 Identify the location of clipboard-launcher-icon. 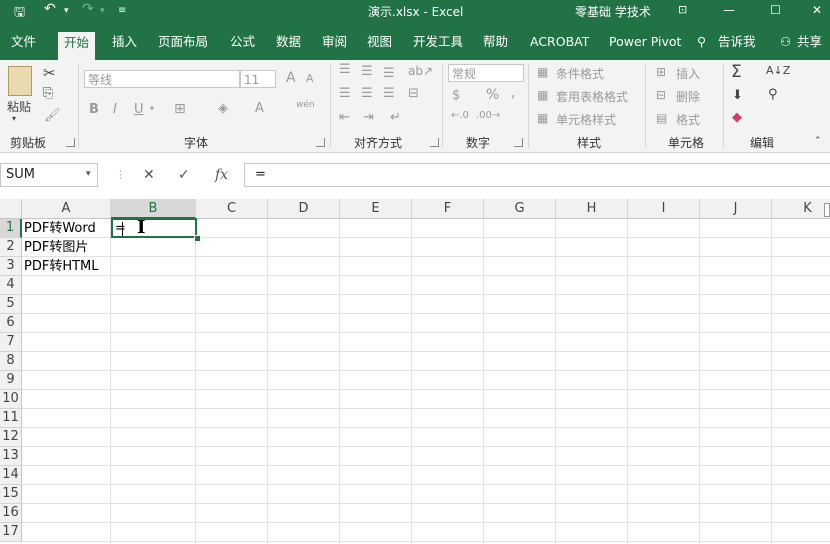
(70, 142).